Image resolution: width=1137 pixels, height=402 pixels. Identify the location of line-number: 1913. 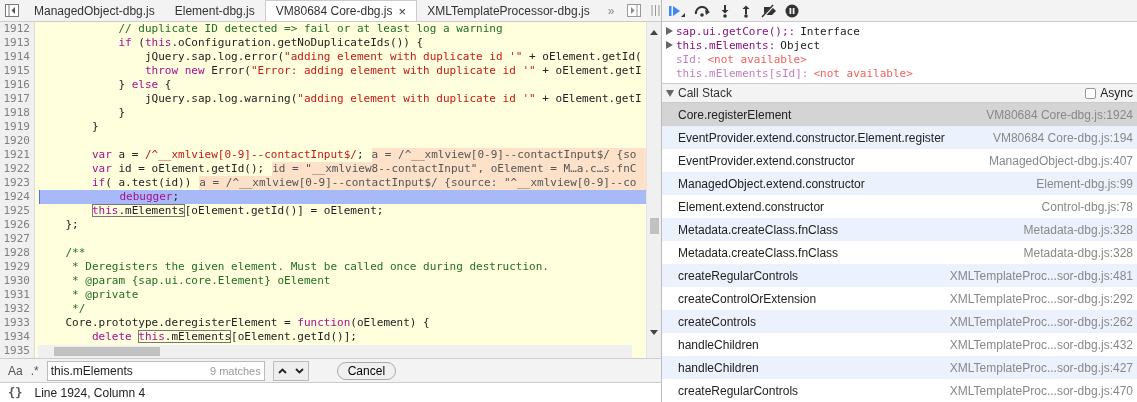
(17, 43).